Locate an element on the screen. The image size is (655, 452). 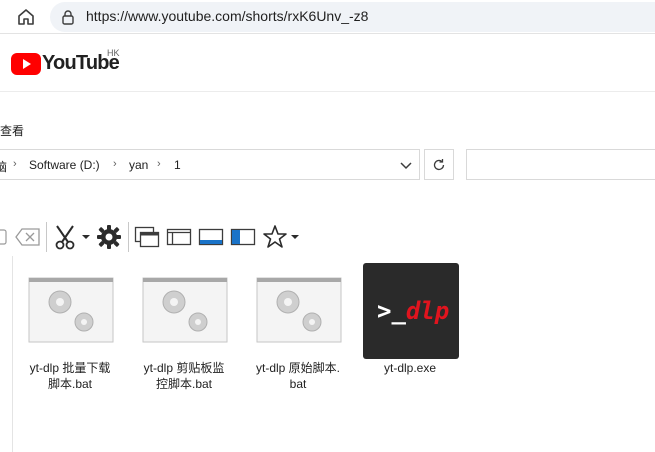
lock-icon is located at coordinates (68, 17).